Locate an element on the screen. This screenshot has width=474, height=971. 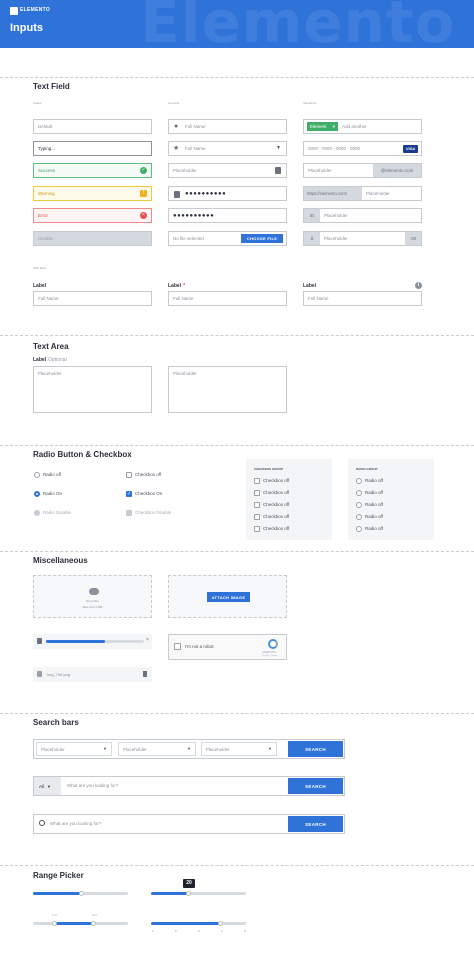
select-1: Placeholder ▼ is located at coordinates (74, 749).